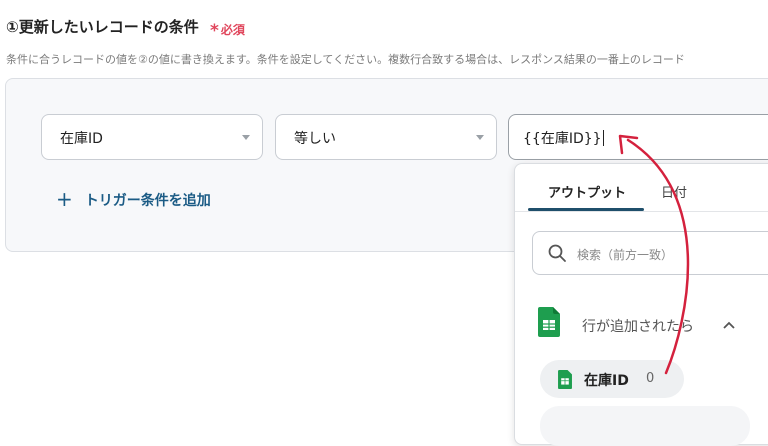  Describe the element at coordinates (729, 325) in the screenshot. I see `chevron-up-icon` at that location.